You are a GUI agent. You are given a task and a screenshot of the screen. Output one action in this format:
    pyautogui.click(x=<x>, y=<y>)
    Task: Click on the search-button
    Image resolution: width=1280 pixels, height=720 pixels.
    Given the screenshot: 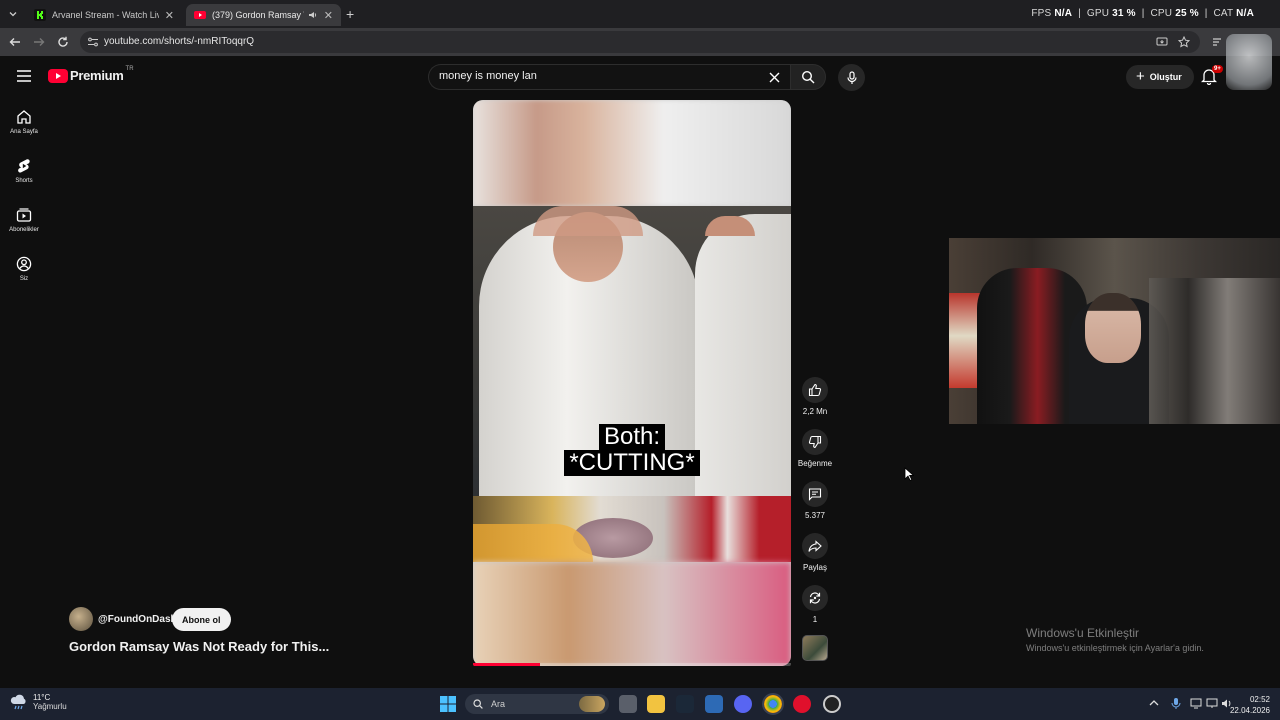 What is the action you would take?
    pyautogui.click(x=808, y=77)
    